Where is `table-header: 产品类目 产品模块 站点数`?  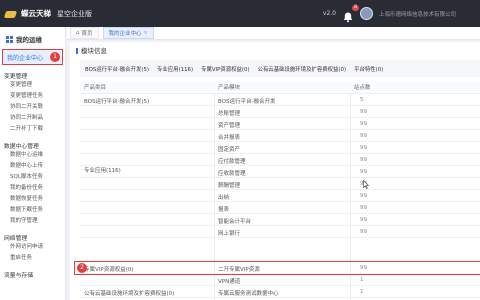 table-header: 产品类目 产品模块 站点数 is located at coordinates (280, 87).